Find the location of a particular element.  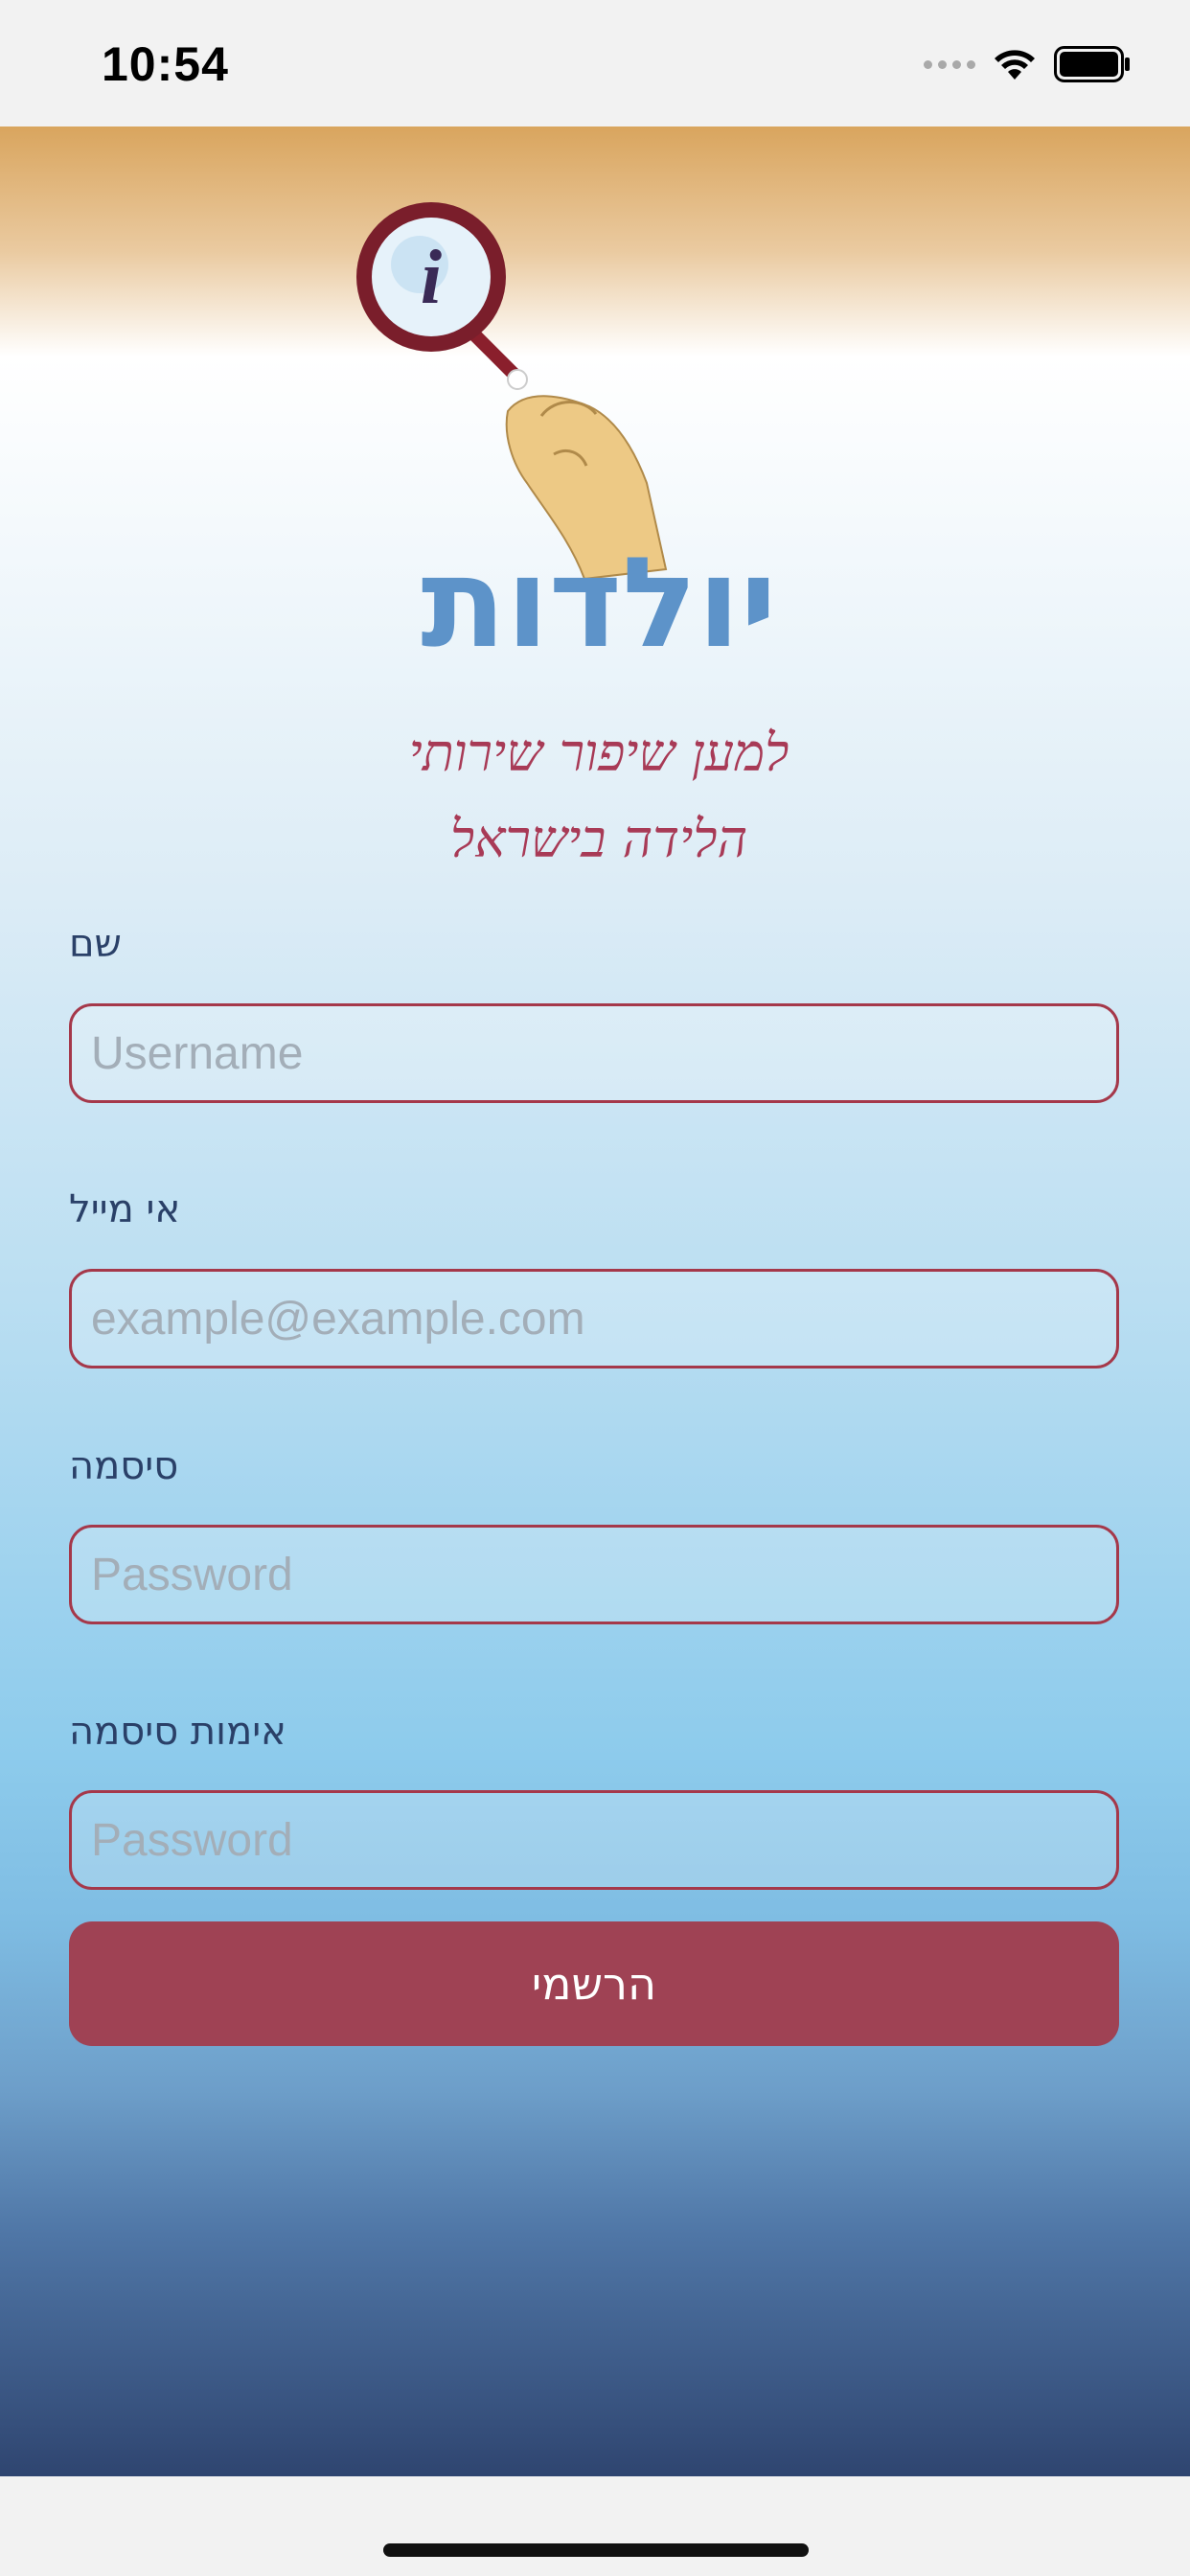

app-logo: i יולדות למען שיפור שירותי הלידה בישראל is located at coordinates (573, 535).